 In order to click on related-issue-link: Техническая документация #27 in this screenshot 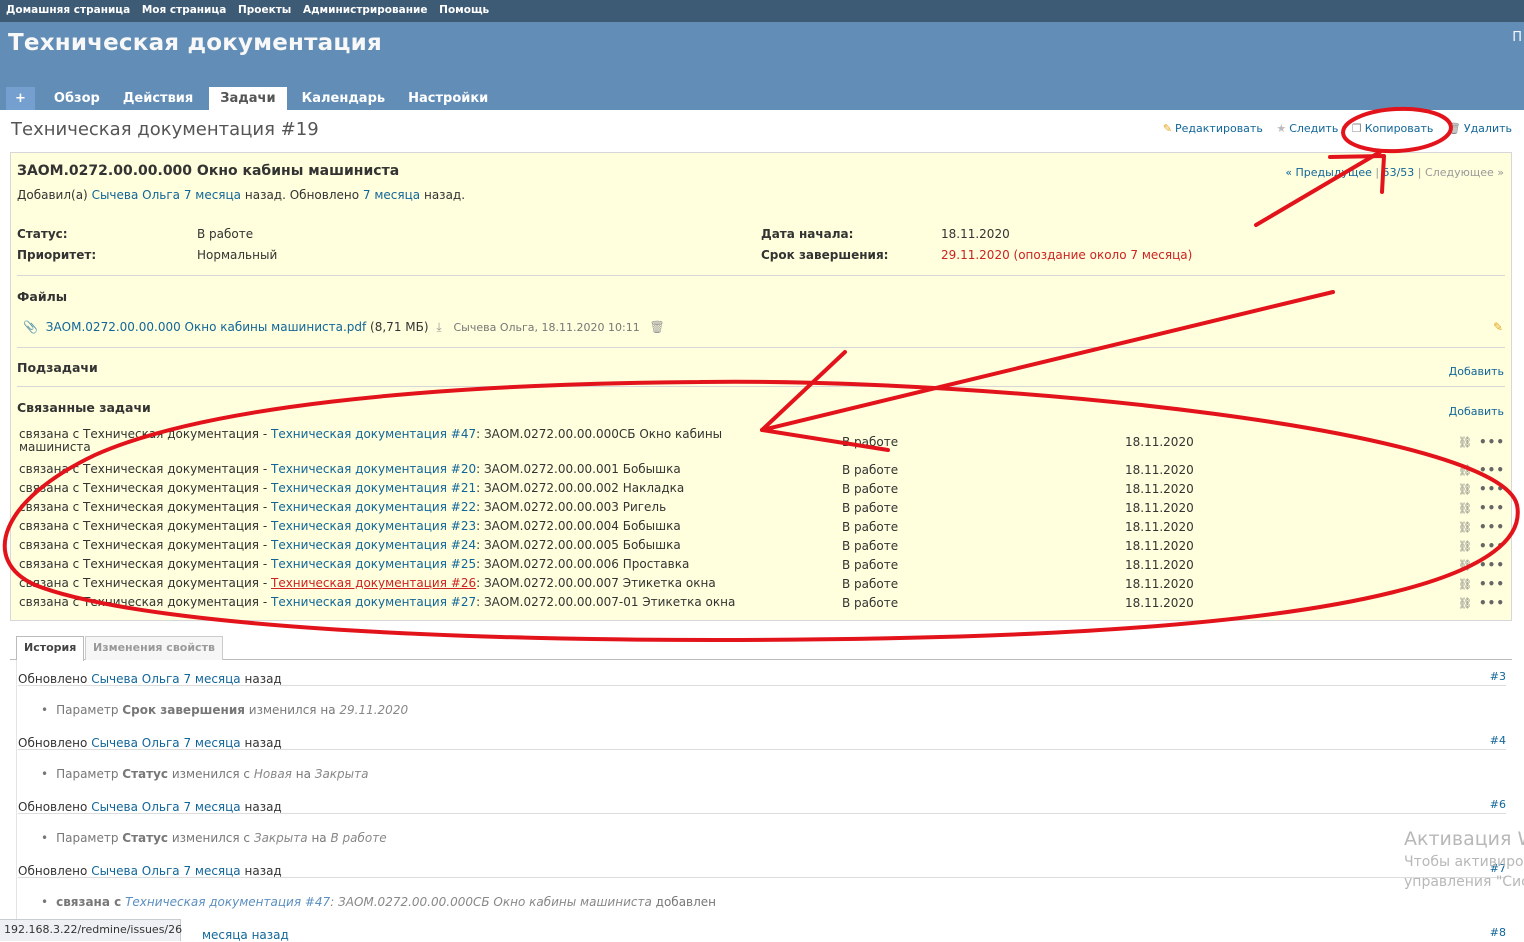, I will do `click(373, 602)`.